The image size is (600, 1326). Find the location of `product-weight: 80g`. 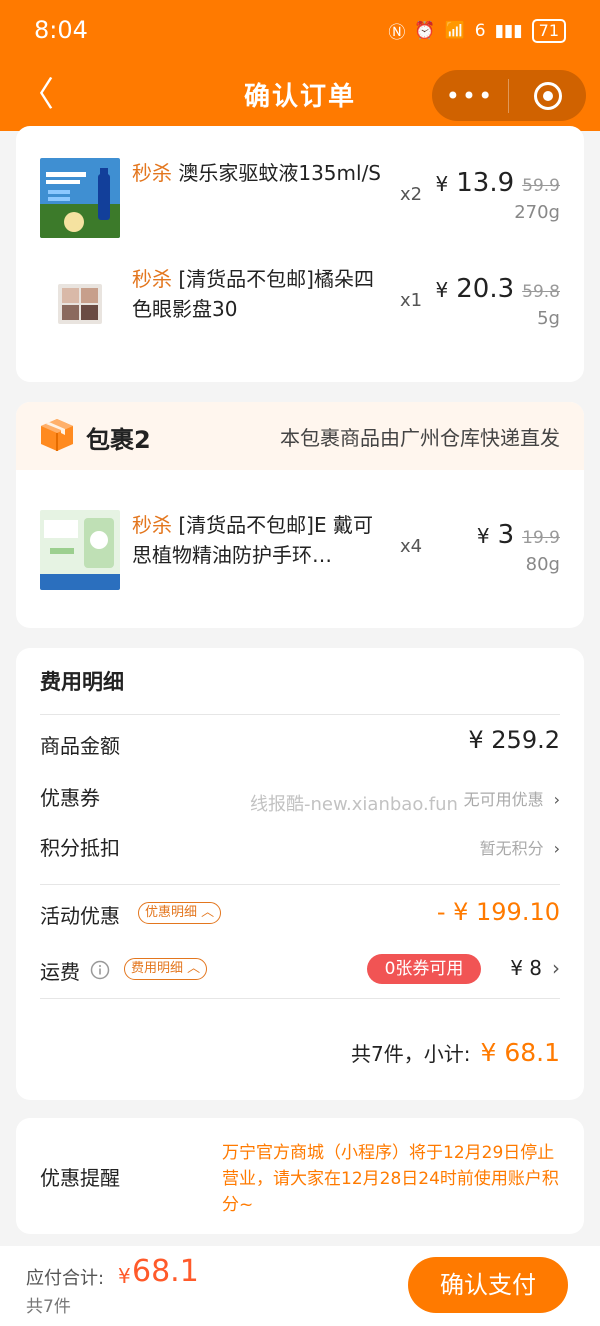

product-weight: 80g is located at coordinates (542, 564).